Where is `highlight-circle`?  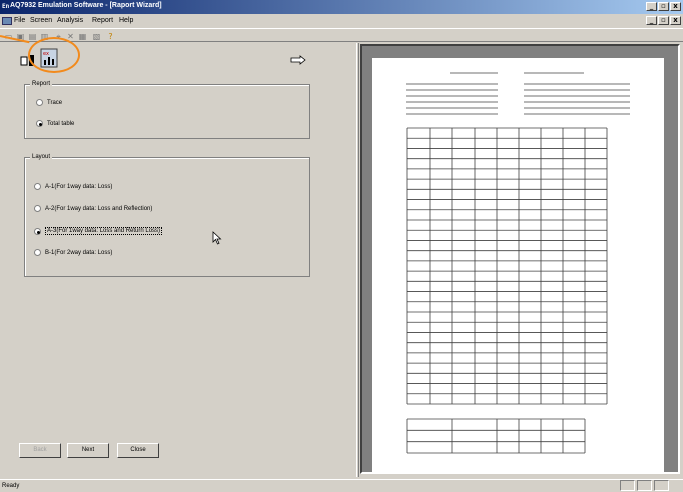
highlight-circle is located at coordinates (54, 55).